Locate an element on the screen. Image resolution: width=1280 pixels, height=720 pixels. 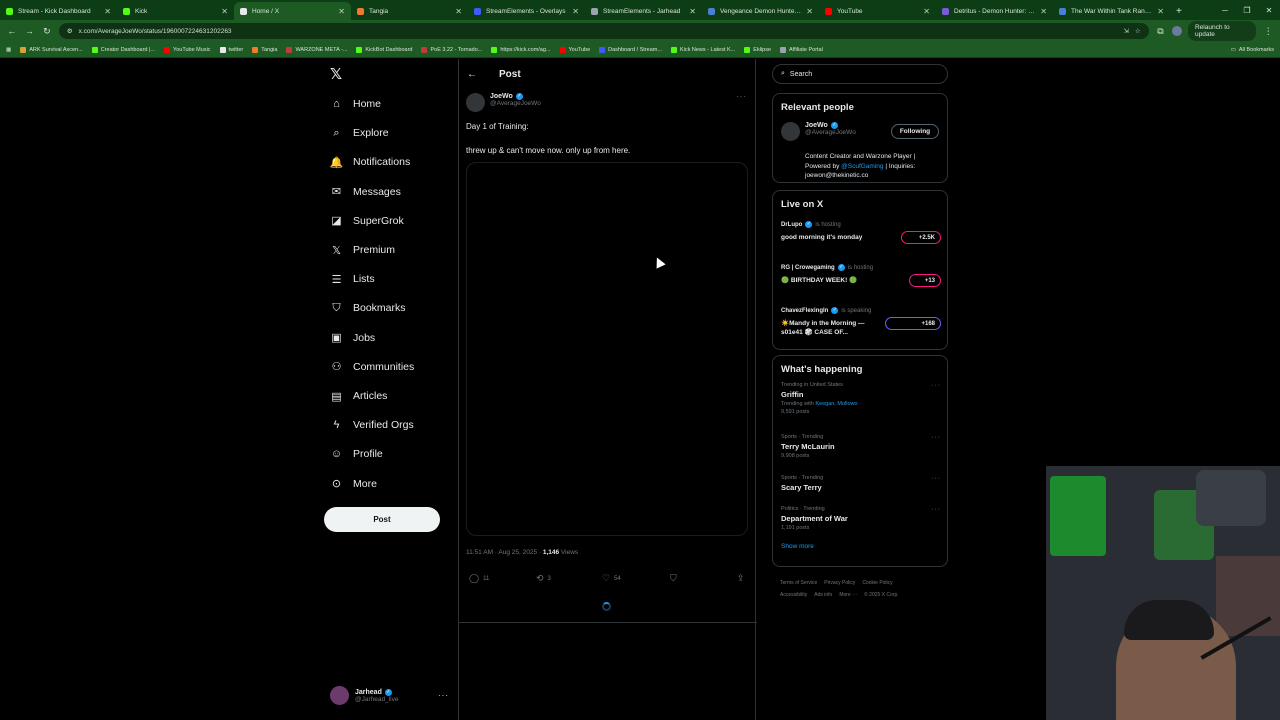
following-button: Following is located at coordinates (915, 131).